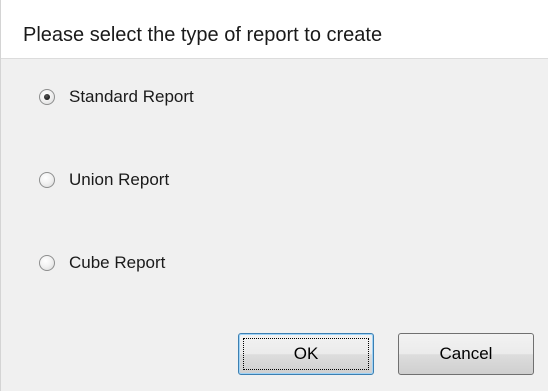  What do you see at coordinates (119, 180) in the screenshot?
I see `radio-label-union-report: Union Report` at bounding box center [119, 180].